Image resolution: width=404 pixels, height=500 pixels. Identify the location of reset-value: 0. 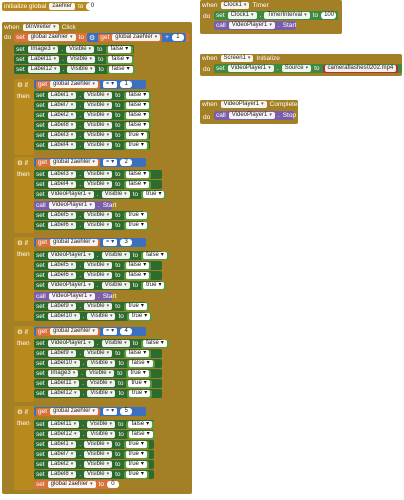
(112, 484).